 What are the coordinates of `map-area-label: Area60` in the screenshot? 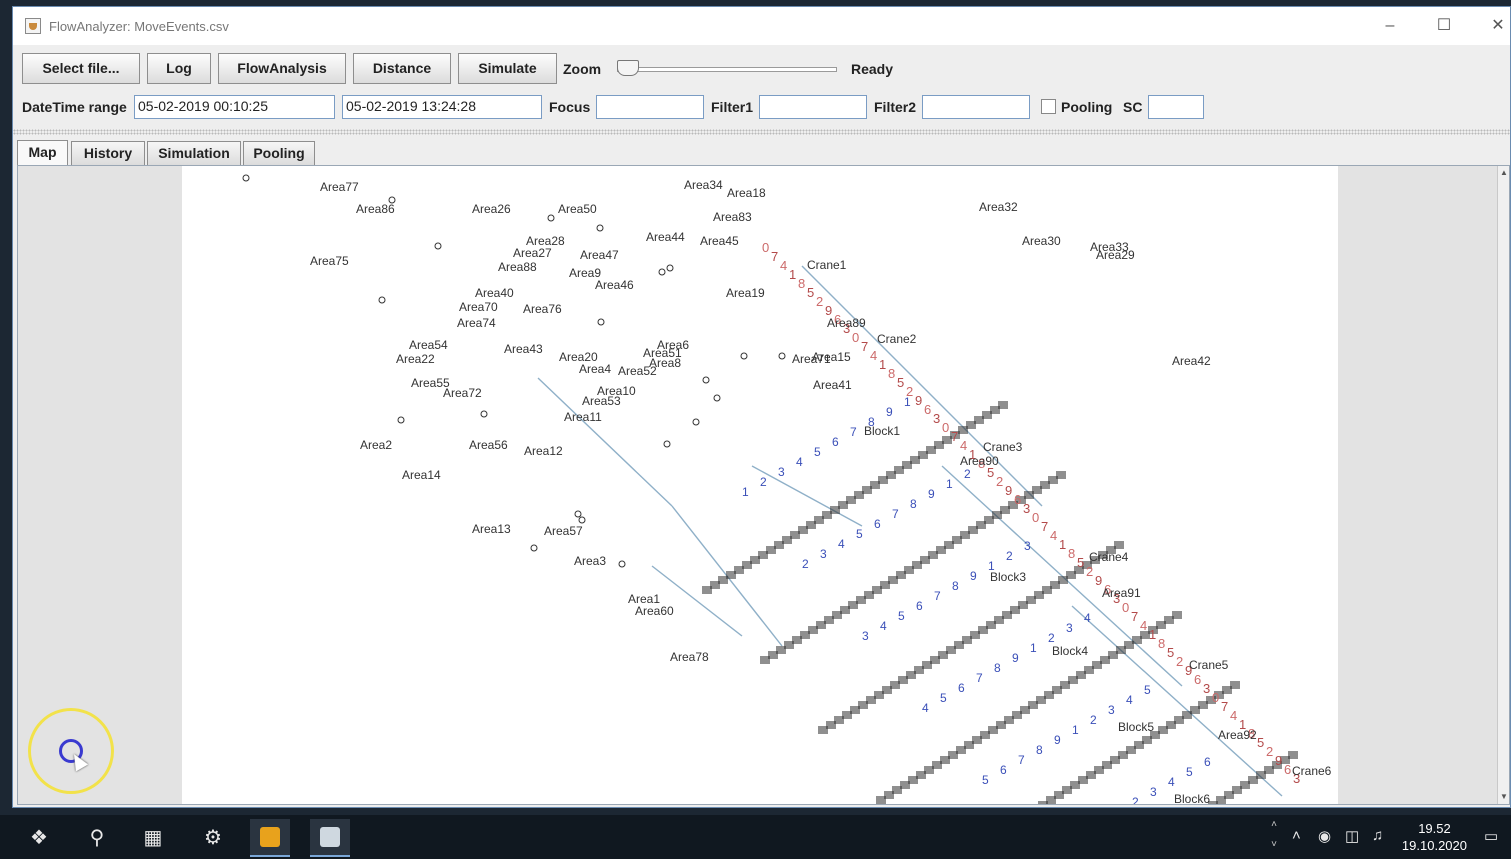 It's located at (654, 611).